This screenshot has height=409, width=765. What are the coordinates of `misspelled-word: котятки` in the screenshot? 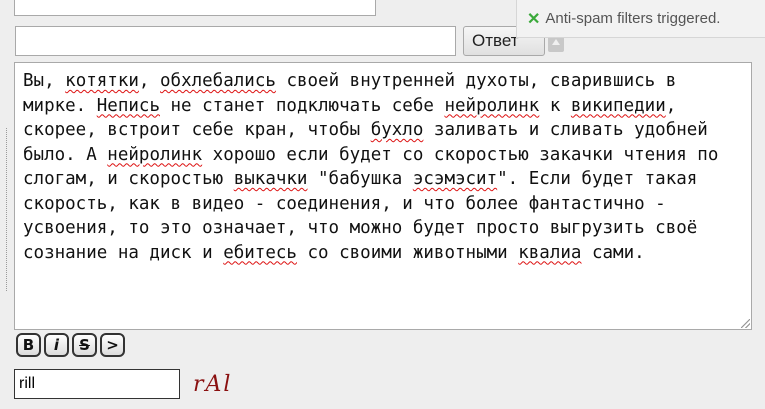 It's located at (102, 81).